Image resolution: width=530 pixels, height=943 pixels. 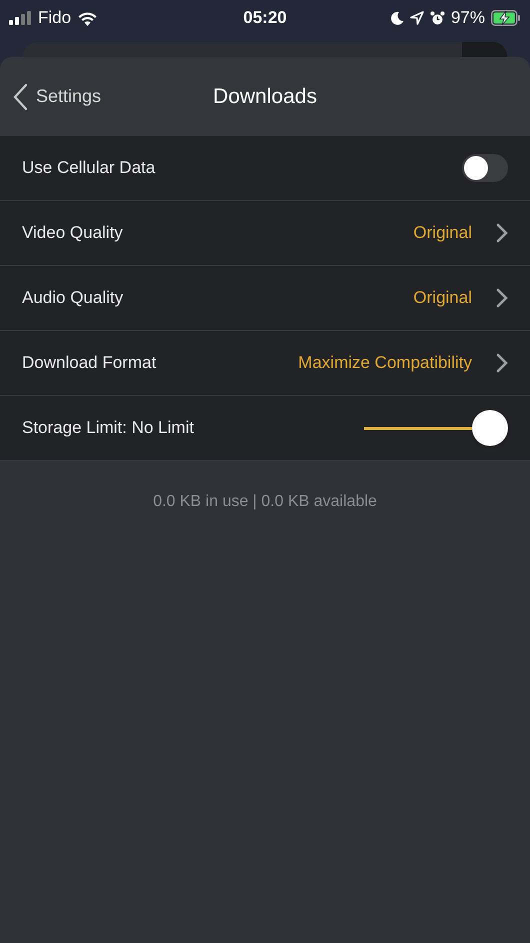 I want to click on page-title: Downloads, so click(x=265, y=97).